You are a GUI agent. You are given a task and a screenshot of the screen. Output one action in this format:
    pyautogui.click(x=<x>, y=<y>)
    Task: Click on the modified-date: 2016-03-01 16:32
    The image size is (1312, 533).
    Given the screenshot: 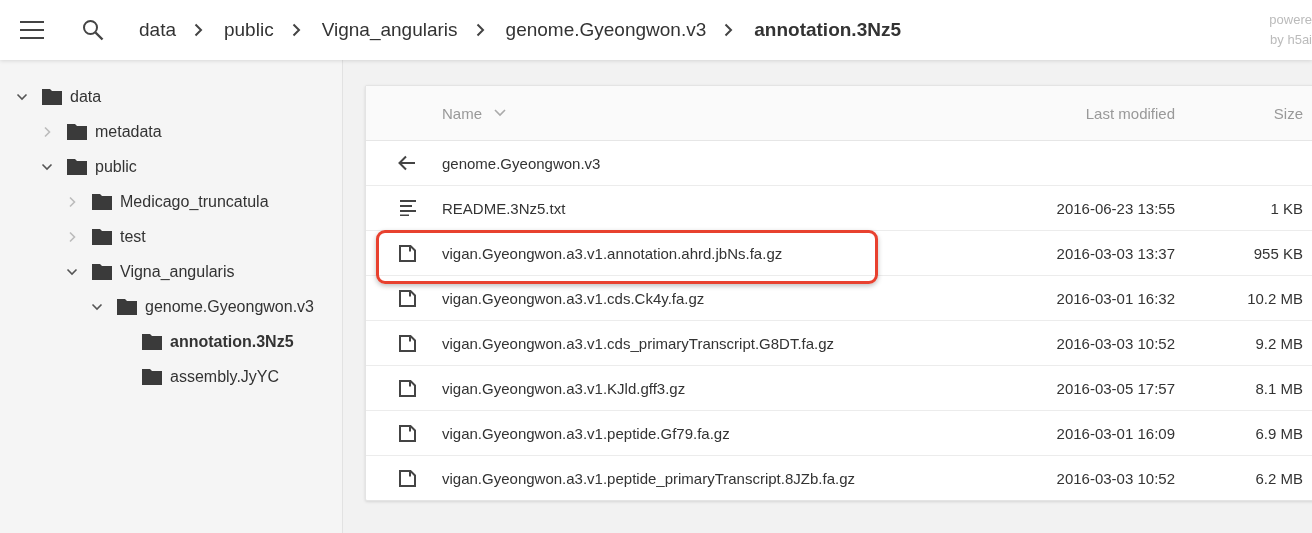 What is the action you would take?
    pyautogui.click(x=1115, y=298)
    